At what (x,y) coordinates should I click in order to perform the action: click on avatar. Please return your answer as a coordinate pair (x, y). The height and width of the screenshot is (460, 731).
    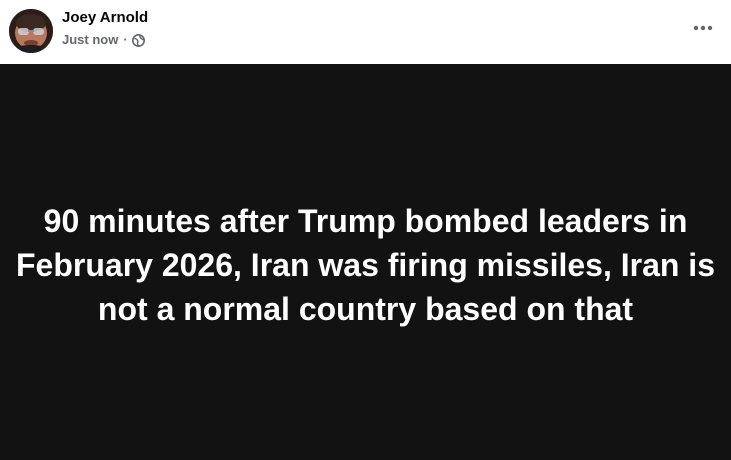
    Looking at the image, I should click on (31, 31).